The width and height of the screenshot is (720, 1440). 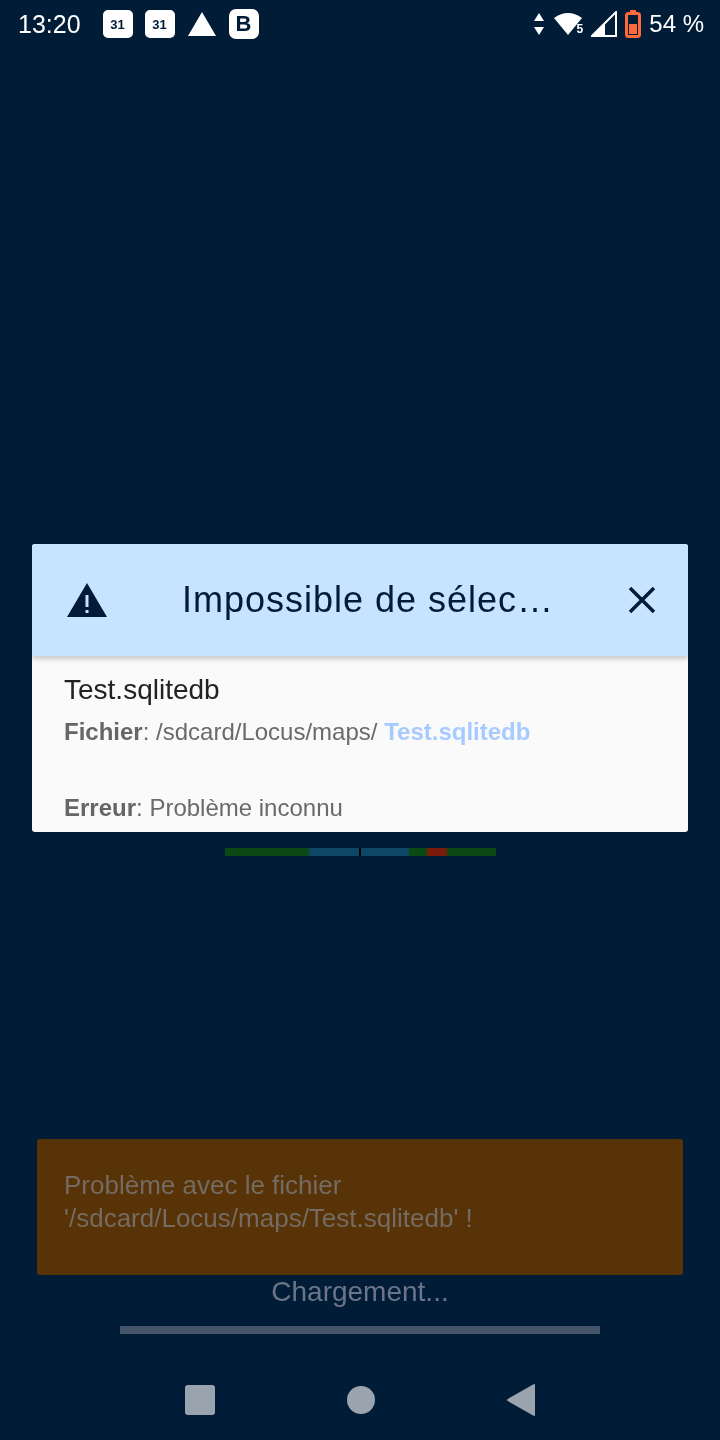 I want to click on warning-icon, so click(x=87, y=600).